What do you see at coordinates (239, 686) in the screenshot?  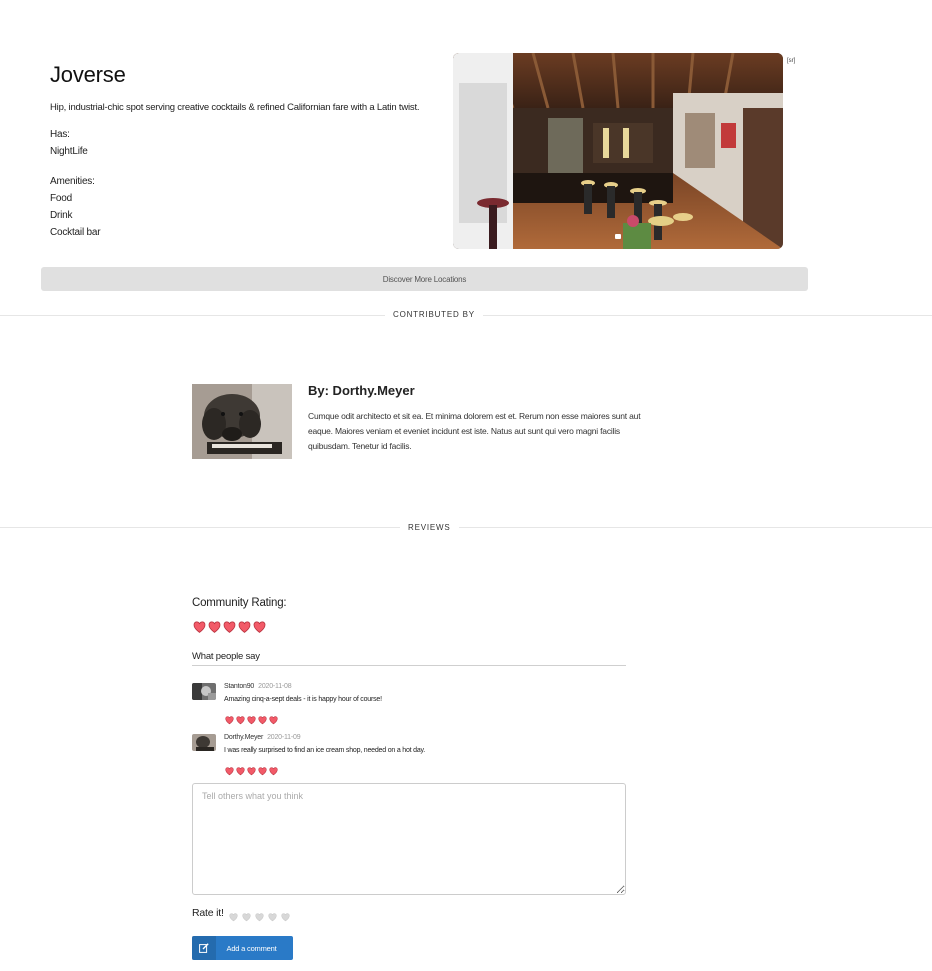 I see `review-author-name: Stanton90` at bounding box center [239, 686].